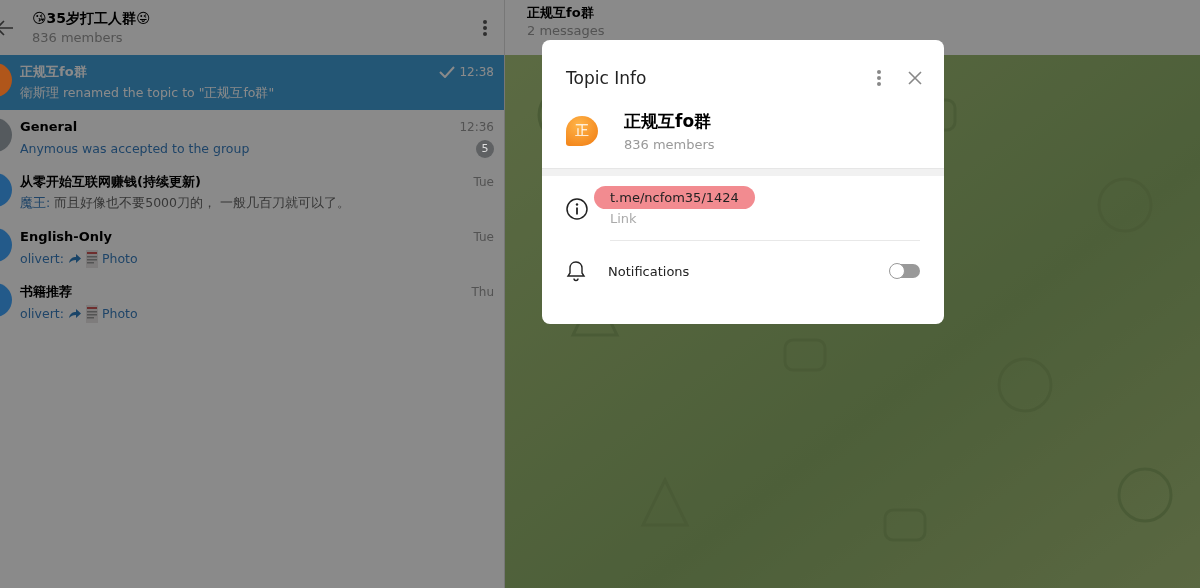 Image resolution: width=1200 pixels, height=588 pixels. Describe the element at coordinates (905, 271) in the screenshot. I see `notifications-toggle` at that location.